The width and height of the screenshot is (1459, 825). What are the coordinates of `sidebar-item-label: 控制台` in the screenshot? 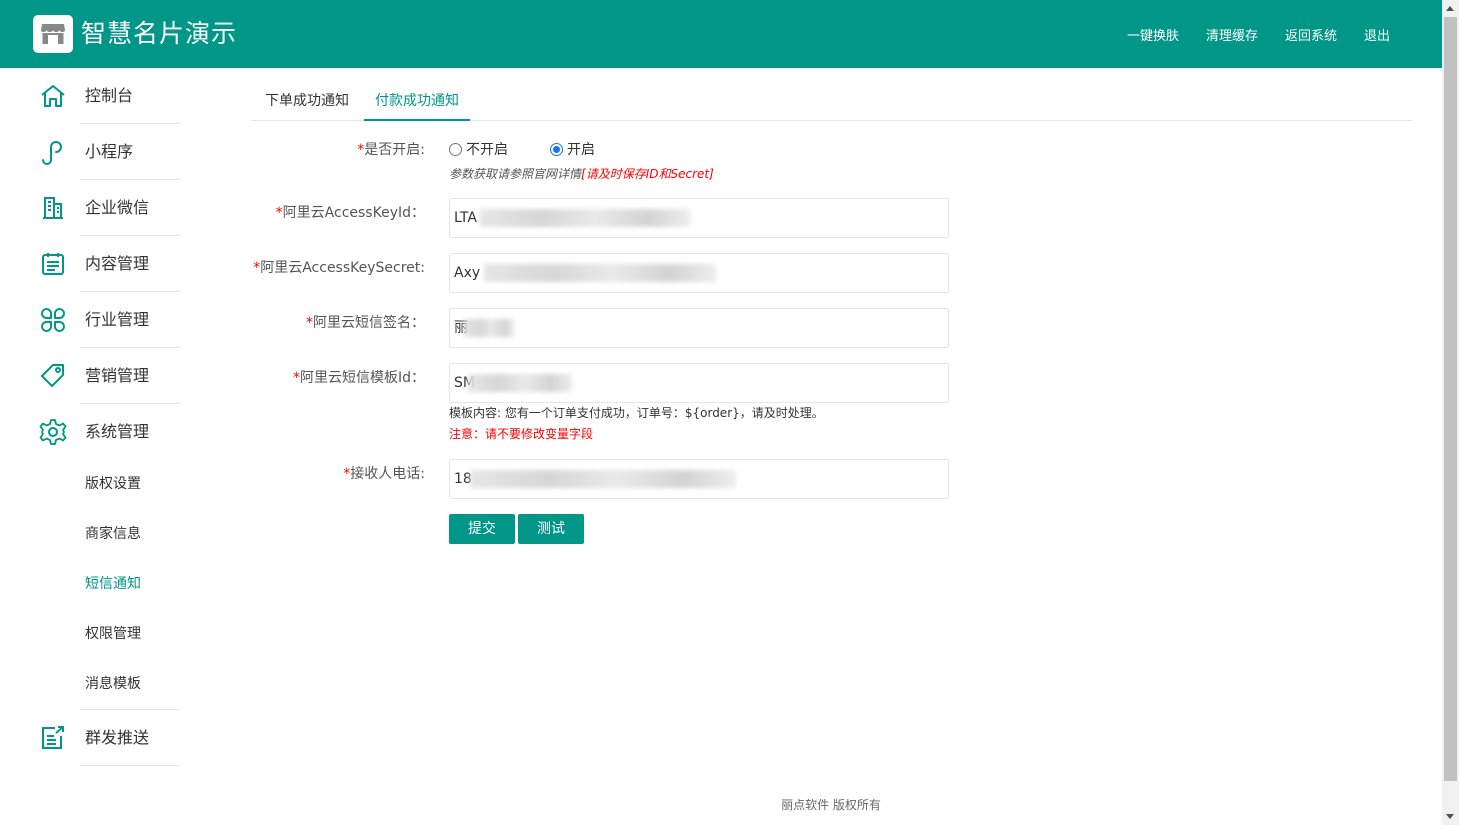 It's located at (109, 95).